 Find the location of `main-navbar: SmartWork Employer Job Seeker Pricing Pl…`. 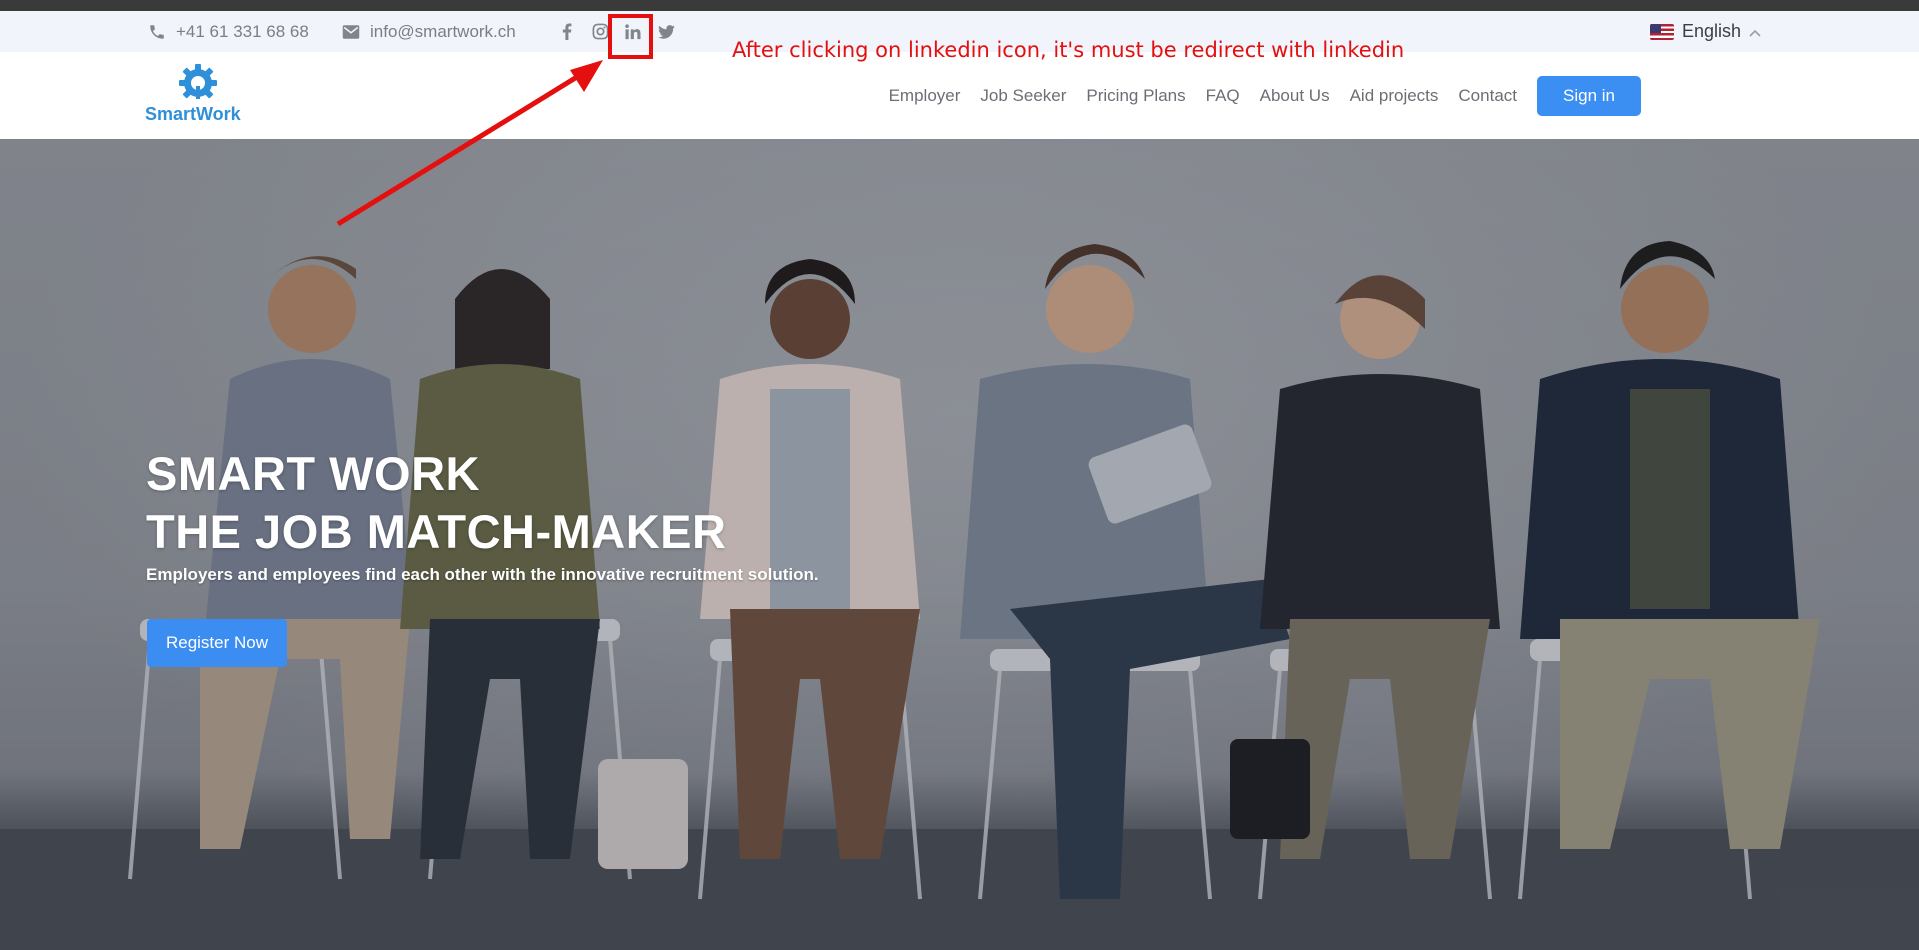

main-navbar: SmartWork Employer Job Seeker Pricing Pl… is located at coordinates (959, 95).